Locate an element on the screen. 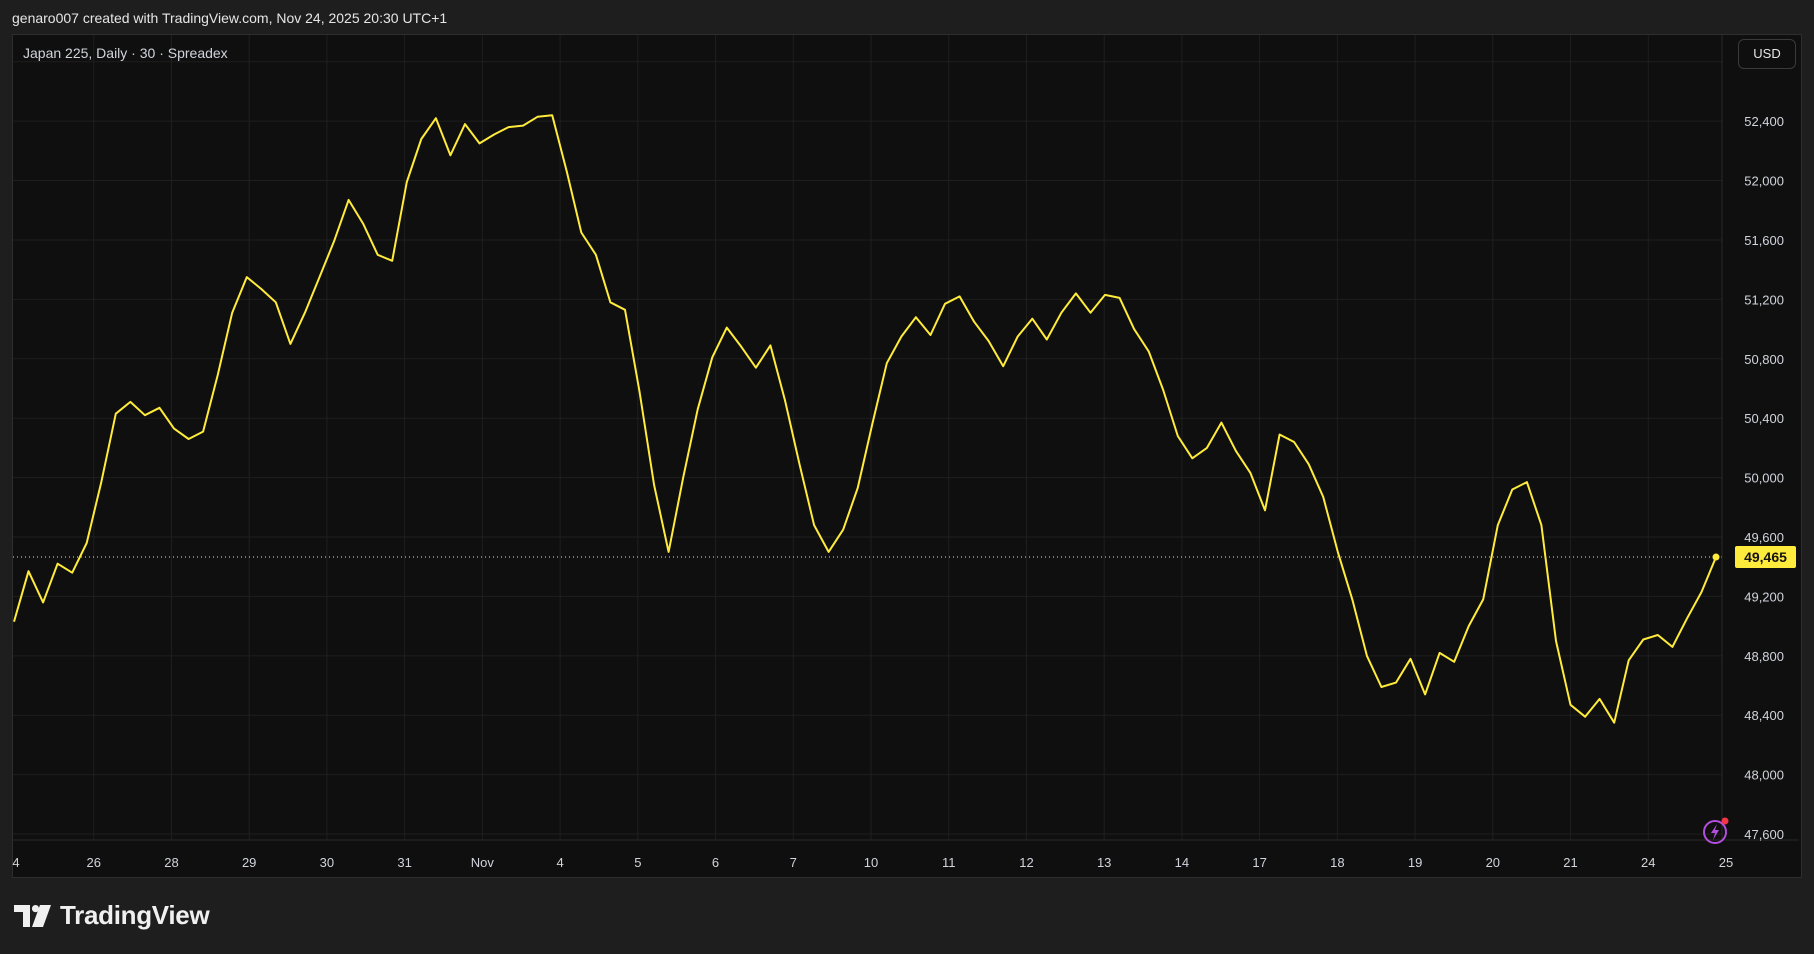 The width and height of the screenshot is (1814, 954). tradingview-logo: TradingView is located at coordinates (112, 915).